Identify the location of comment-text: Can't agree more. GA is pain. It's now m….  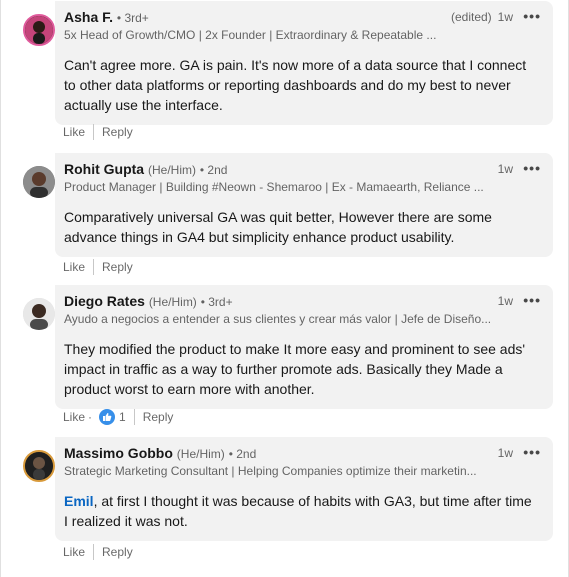
(295, 85).